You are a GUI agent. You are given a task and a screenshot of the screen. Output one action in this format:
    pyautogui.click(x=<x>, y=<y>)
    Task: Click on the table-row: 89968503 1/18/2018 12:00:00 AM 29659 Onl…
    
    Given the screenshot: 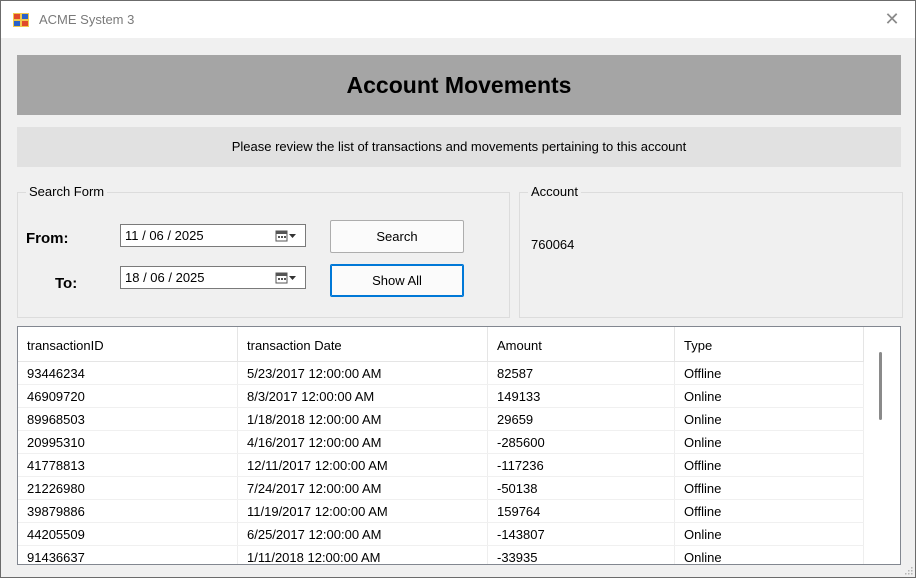 What is the action you would take?
    pyautogui.click(x=441, y=419)
    